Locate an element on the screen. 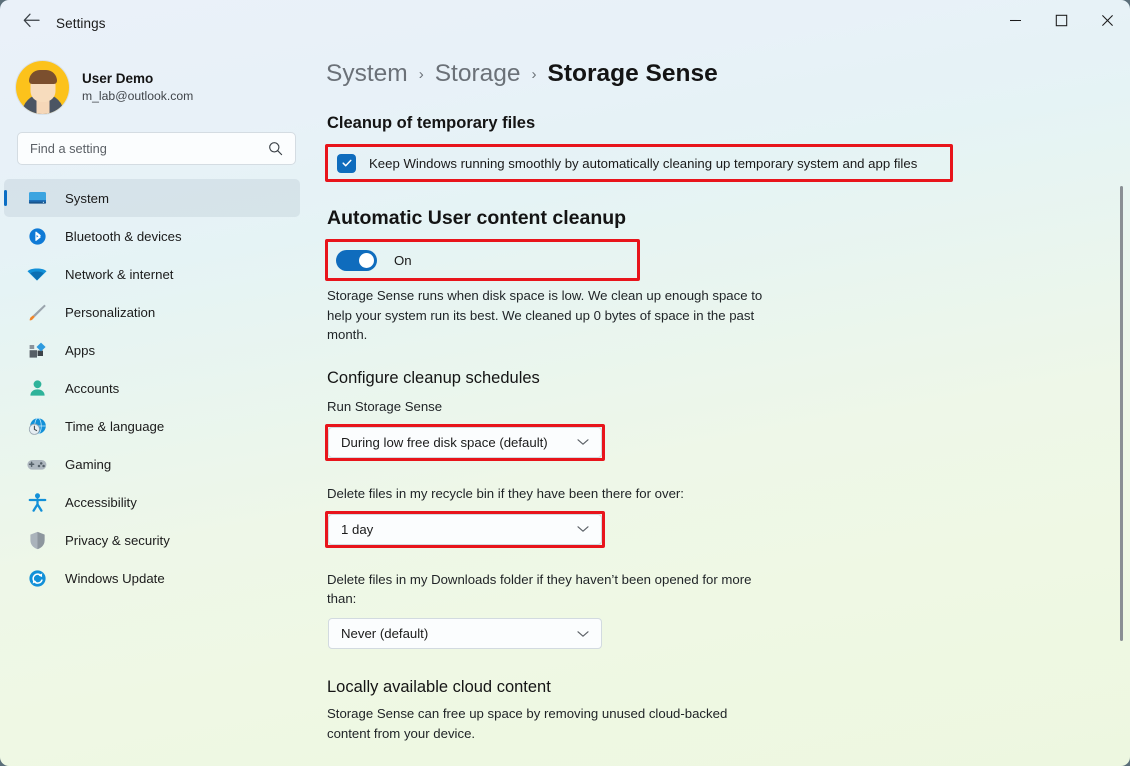 Image resolution: width=1130 pixels, height=766 pixels. breadcrumb-storage: Storage is located at coordinates (478, 74).